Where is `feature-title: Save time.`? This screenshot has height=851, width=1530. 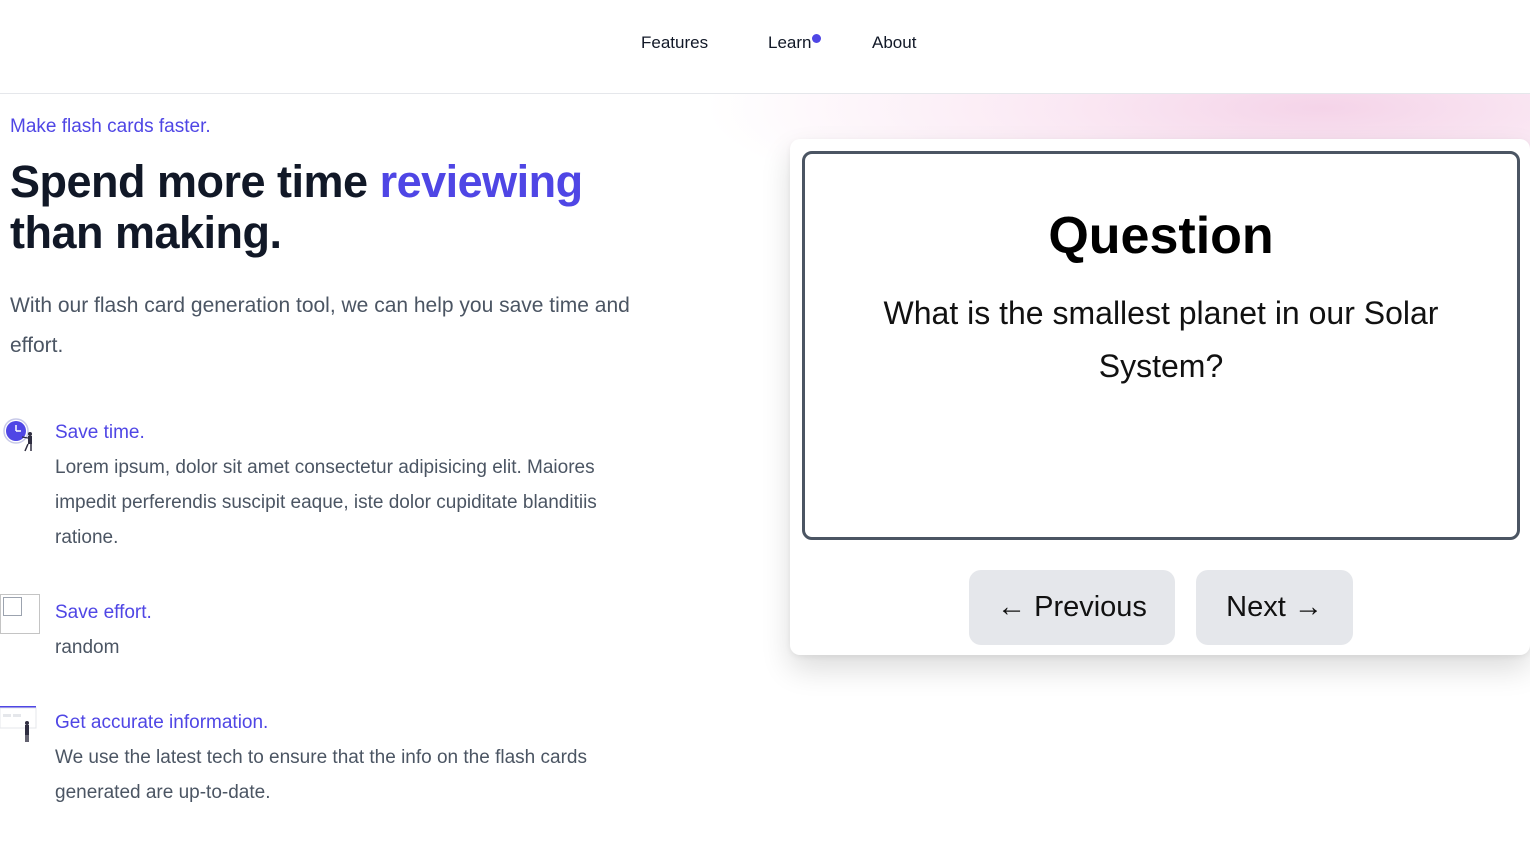
feature-title: Save time. is located at coordinates (100, 432).